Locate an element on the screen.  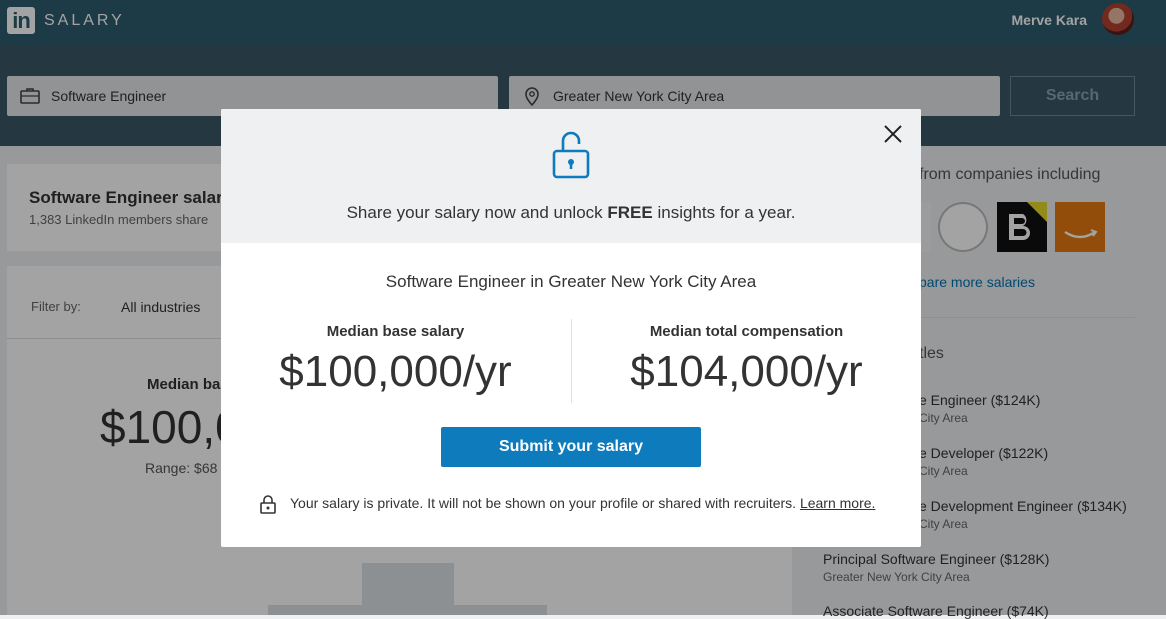
learn-more-link: Learn more. is located at coordinates (837, 503).